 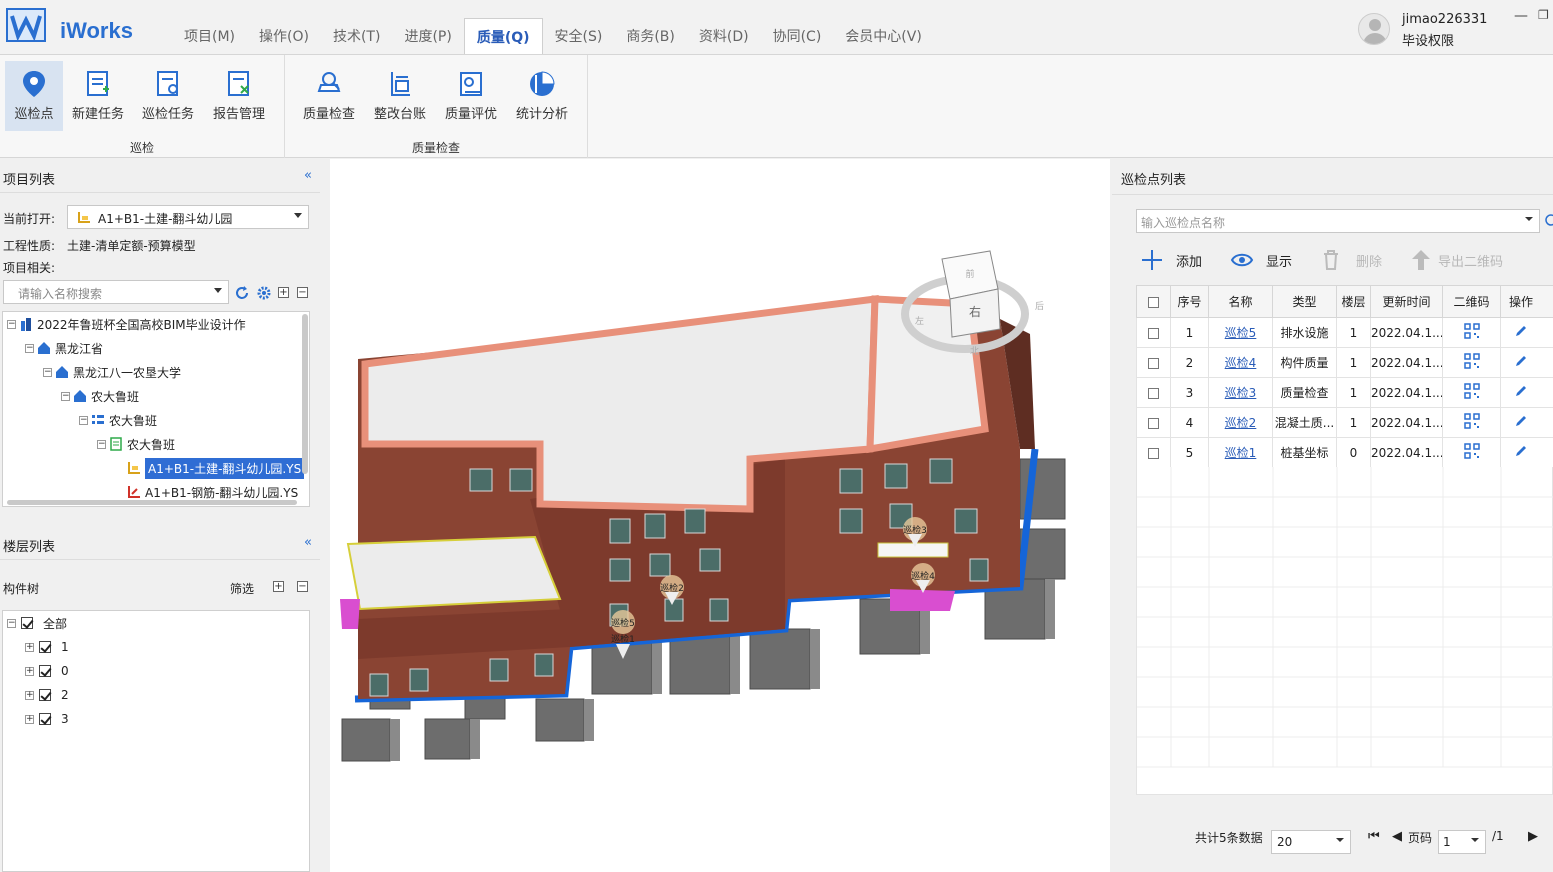 What do you see at coordinates (1351, 260) in the screenshot?
I see `delete-button: 删除` at bounding box center [1351, 260].